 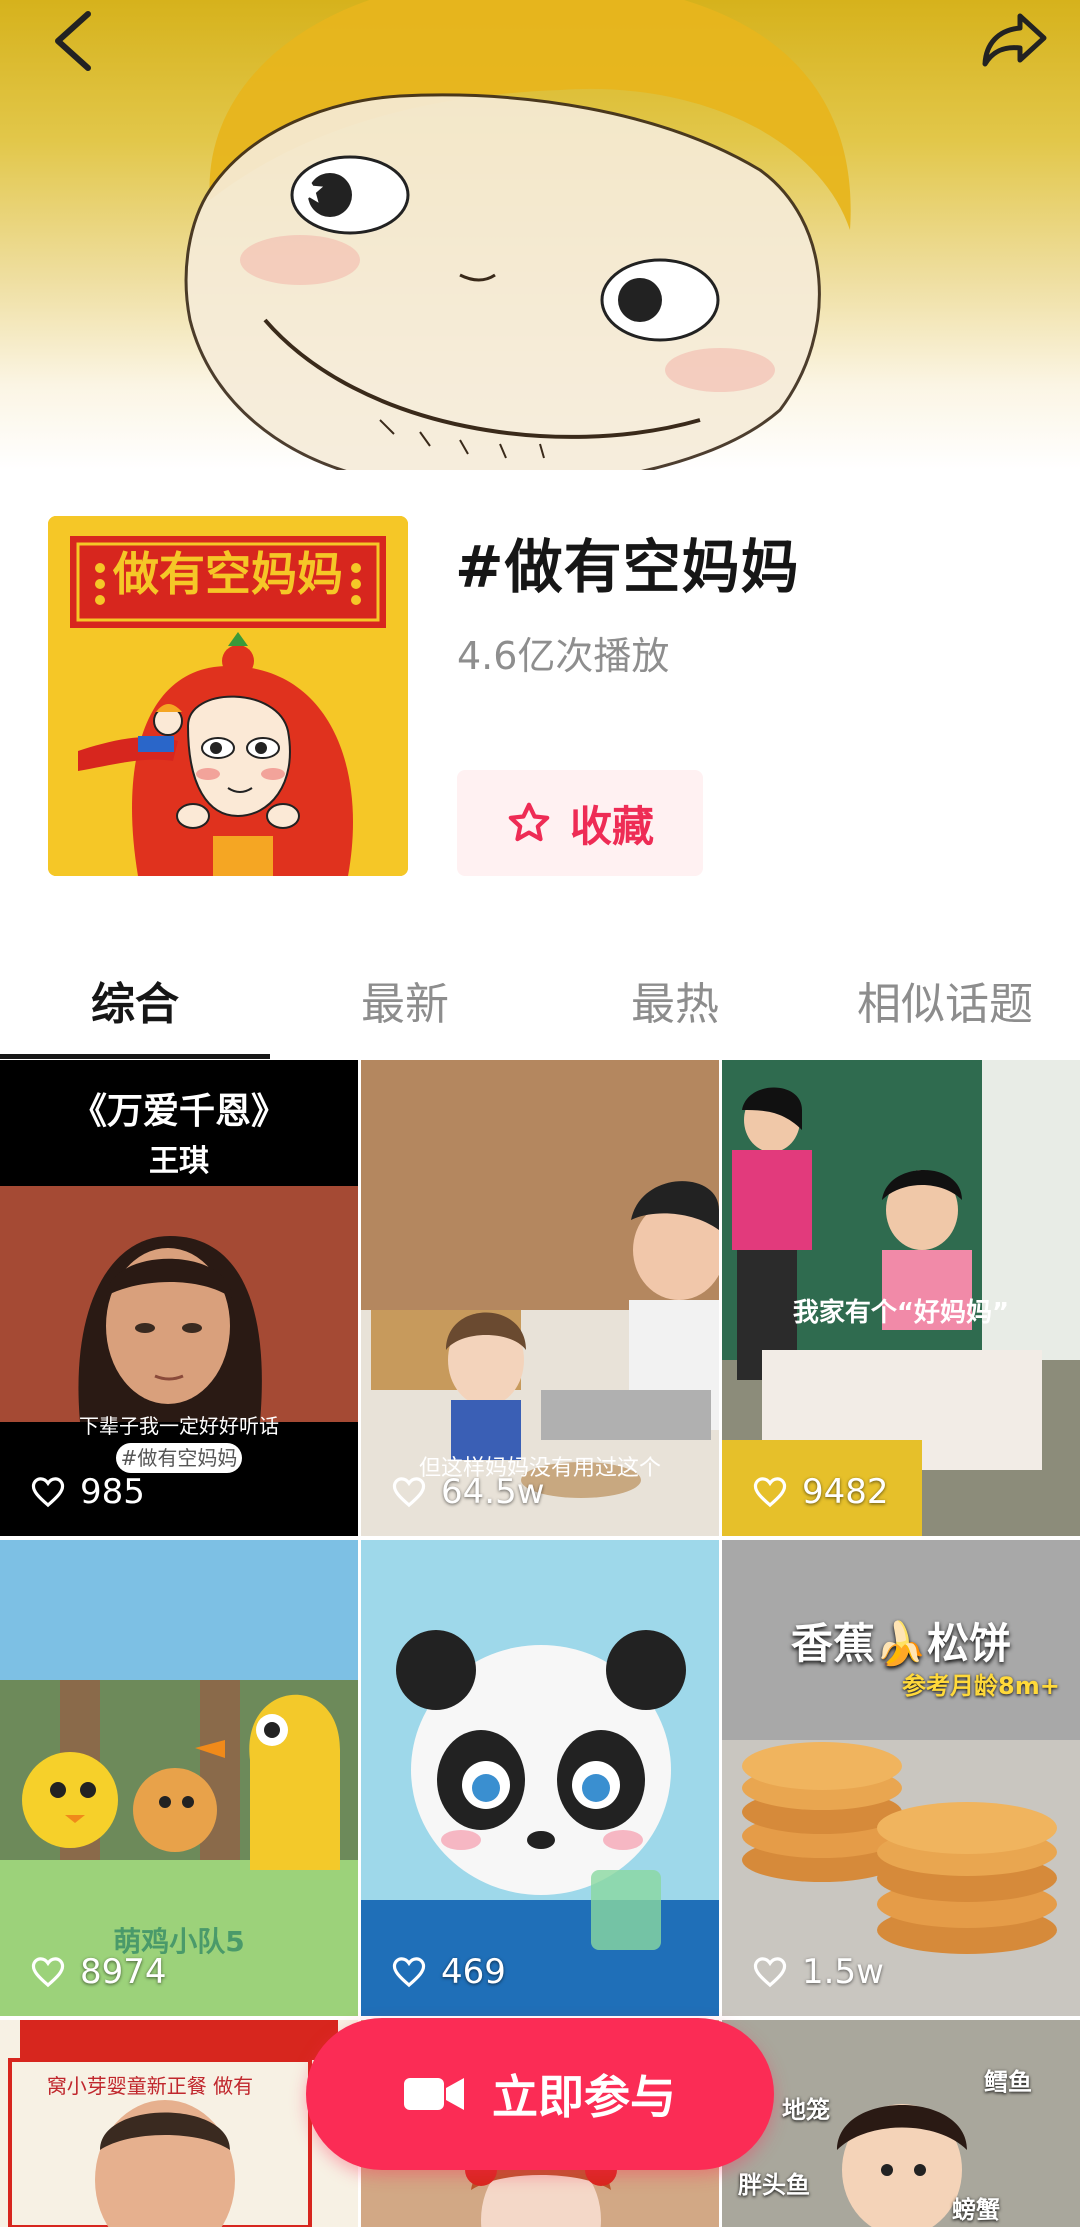 I want to click on video-card: 窝小芽婴童新正餐 做有, so click(x=179, y=2123).